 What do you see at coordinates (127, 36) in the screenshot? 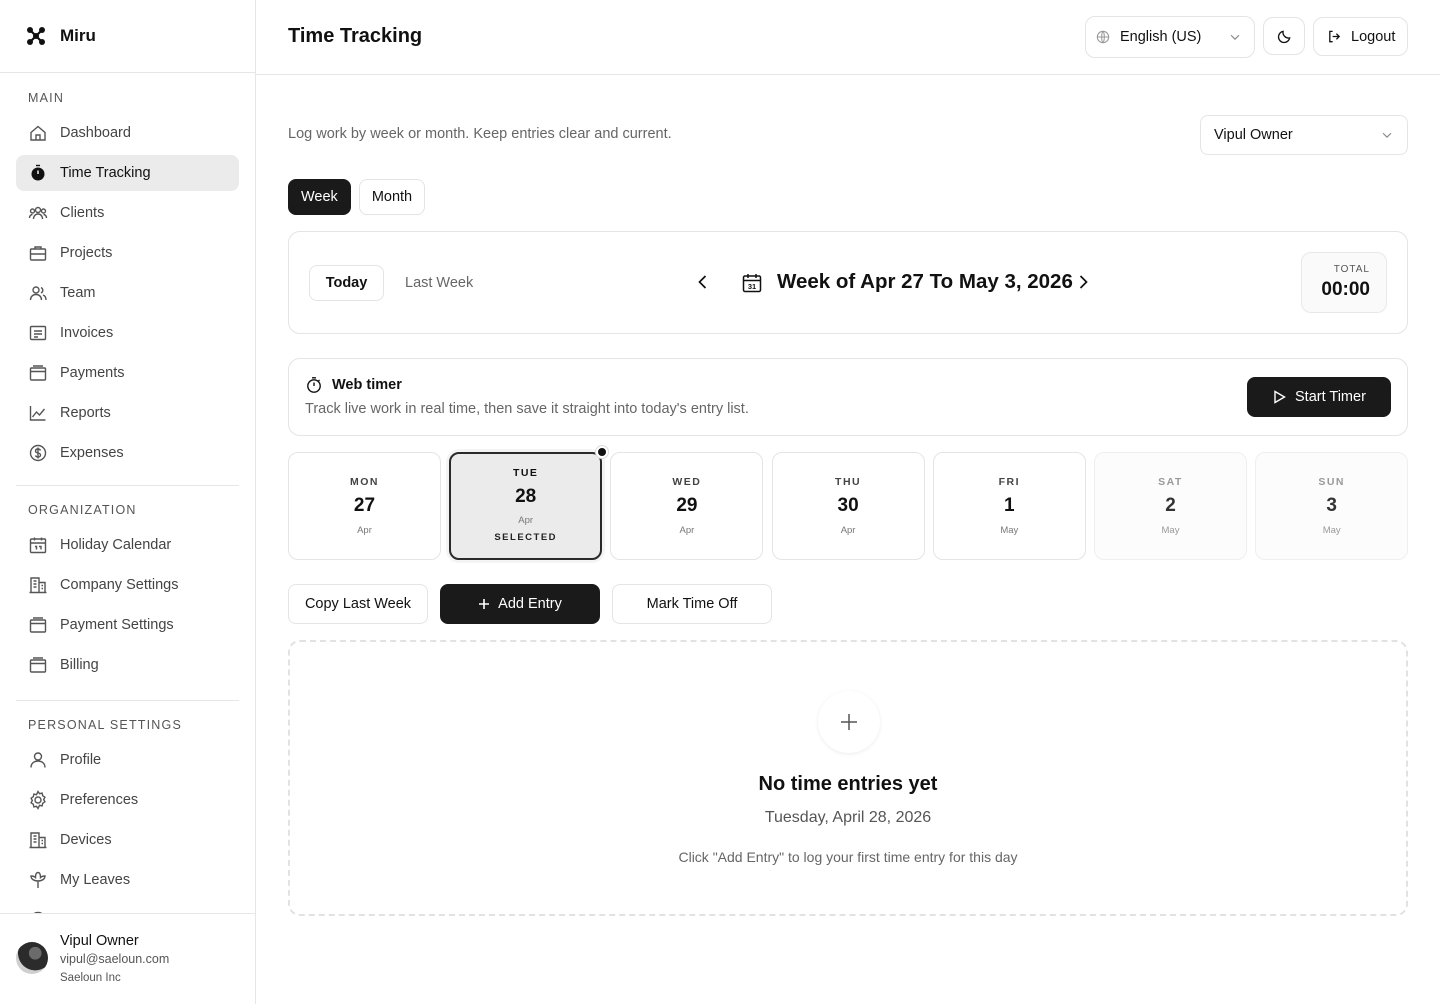
I see `brand: Miru` at bounding box center [127, 36].